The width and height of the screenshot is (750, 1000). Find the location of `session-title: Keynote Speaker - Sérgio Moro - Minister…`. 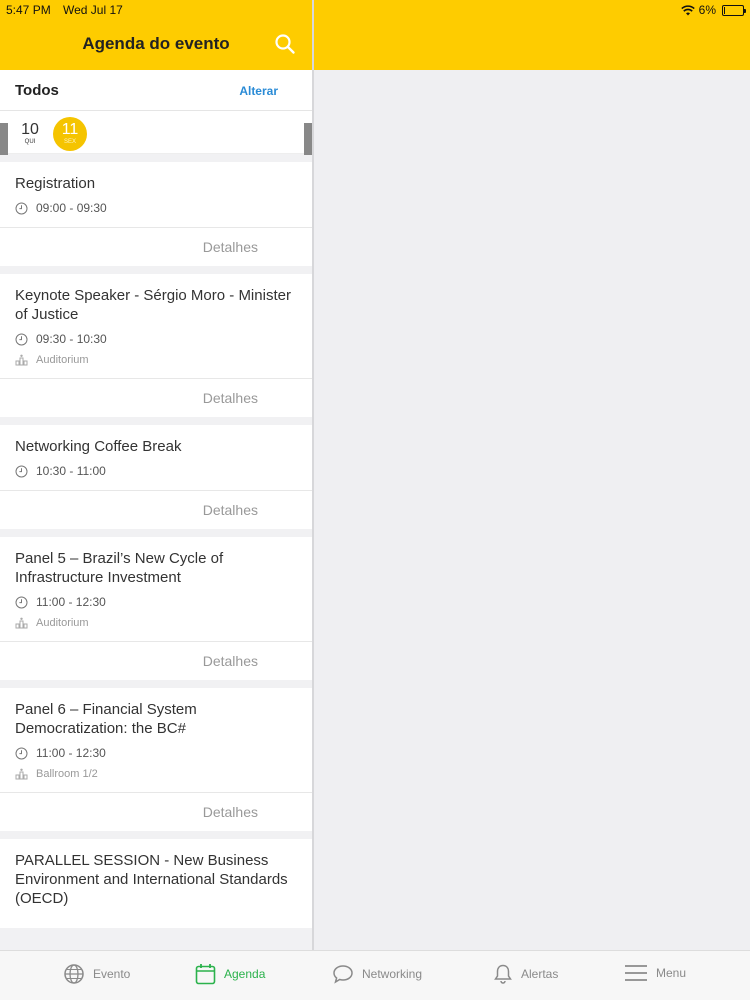

session-title: Keynote Speaker - Sérgio Moro - Minister… is located at coordinates (153, 305).